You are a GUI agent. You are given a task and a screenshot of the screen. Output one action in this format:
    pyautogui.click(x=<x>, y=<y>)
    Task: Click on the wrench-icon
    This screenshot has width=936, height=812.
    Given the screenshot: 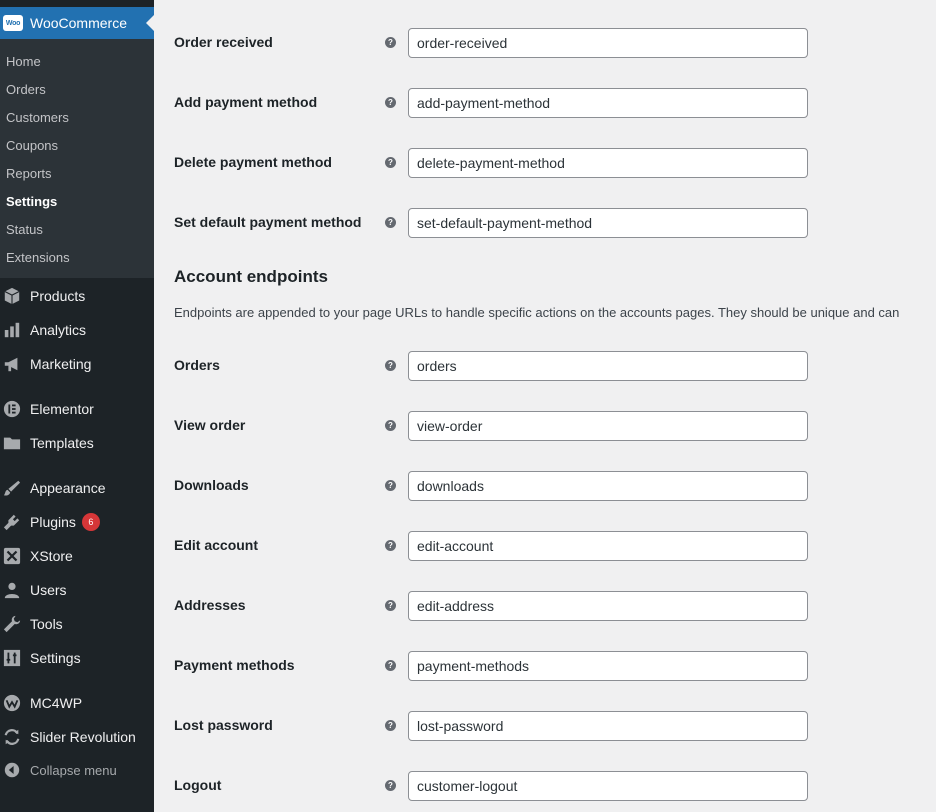 What is the action you would take?
    pyautogui.click(x=12, y=624)
    